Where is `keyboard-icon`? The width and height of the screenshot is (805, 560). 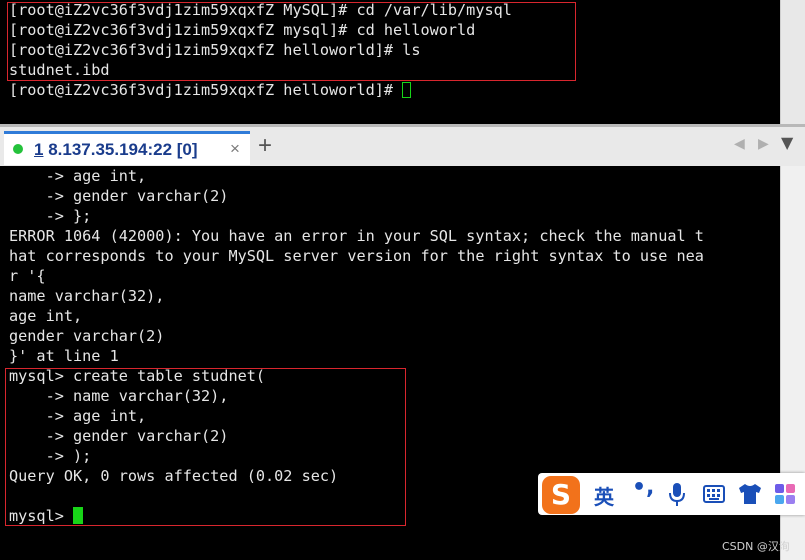 keyboard-icon is located at coordinates (714, 494).